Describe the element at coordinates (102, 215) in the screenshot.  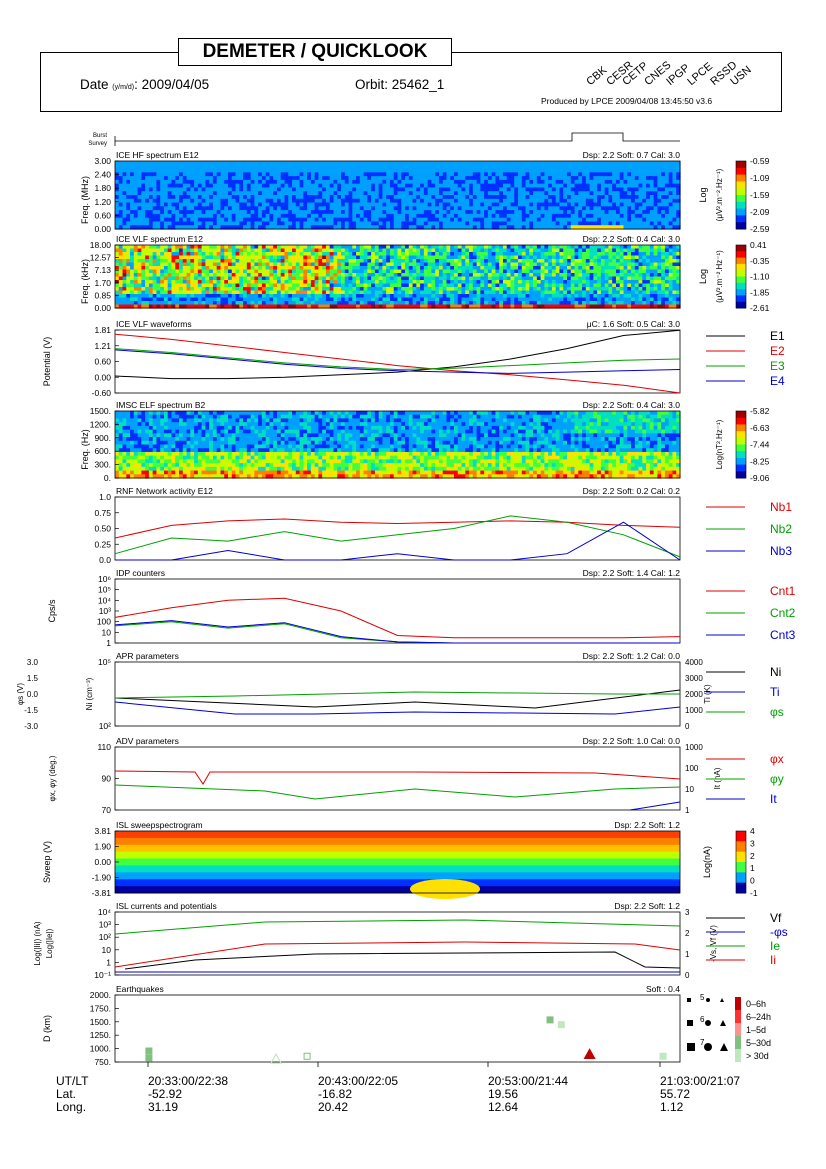
I see `ice-hf-ytick-label: 0.60` at that location.